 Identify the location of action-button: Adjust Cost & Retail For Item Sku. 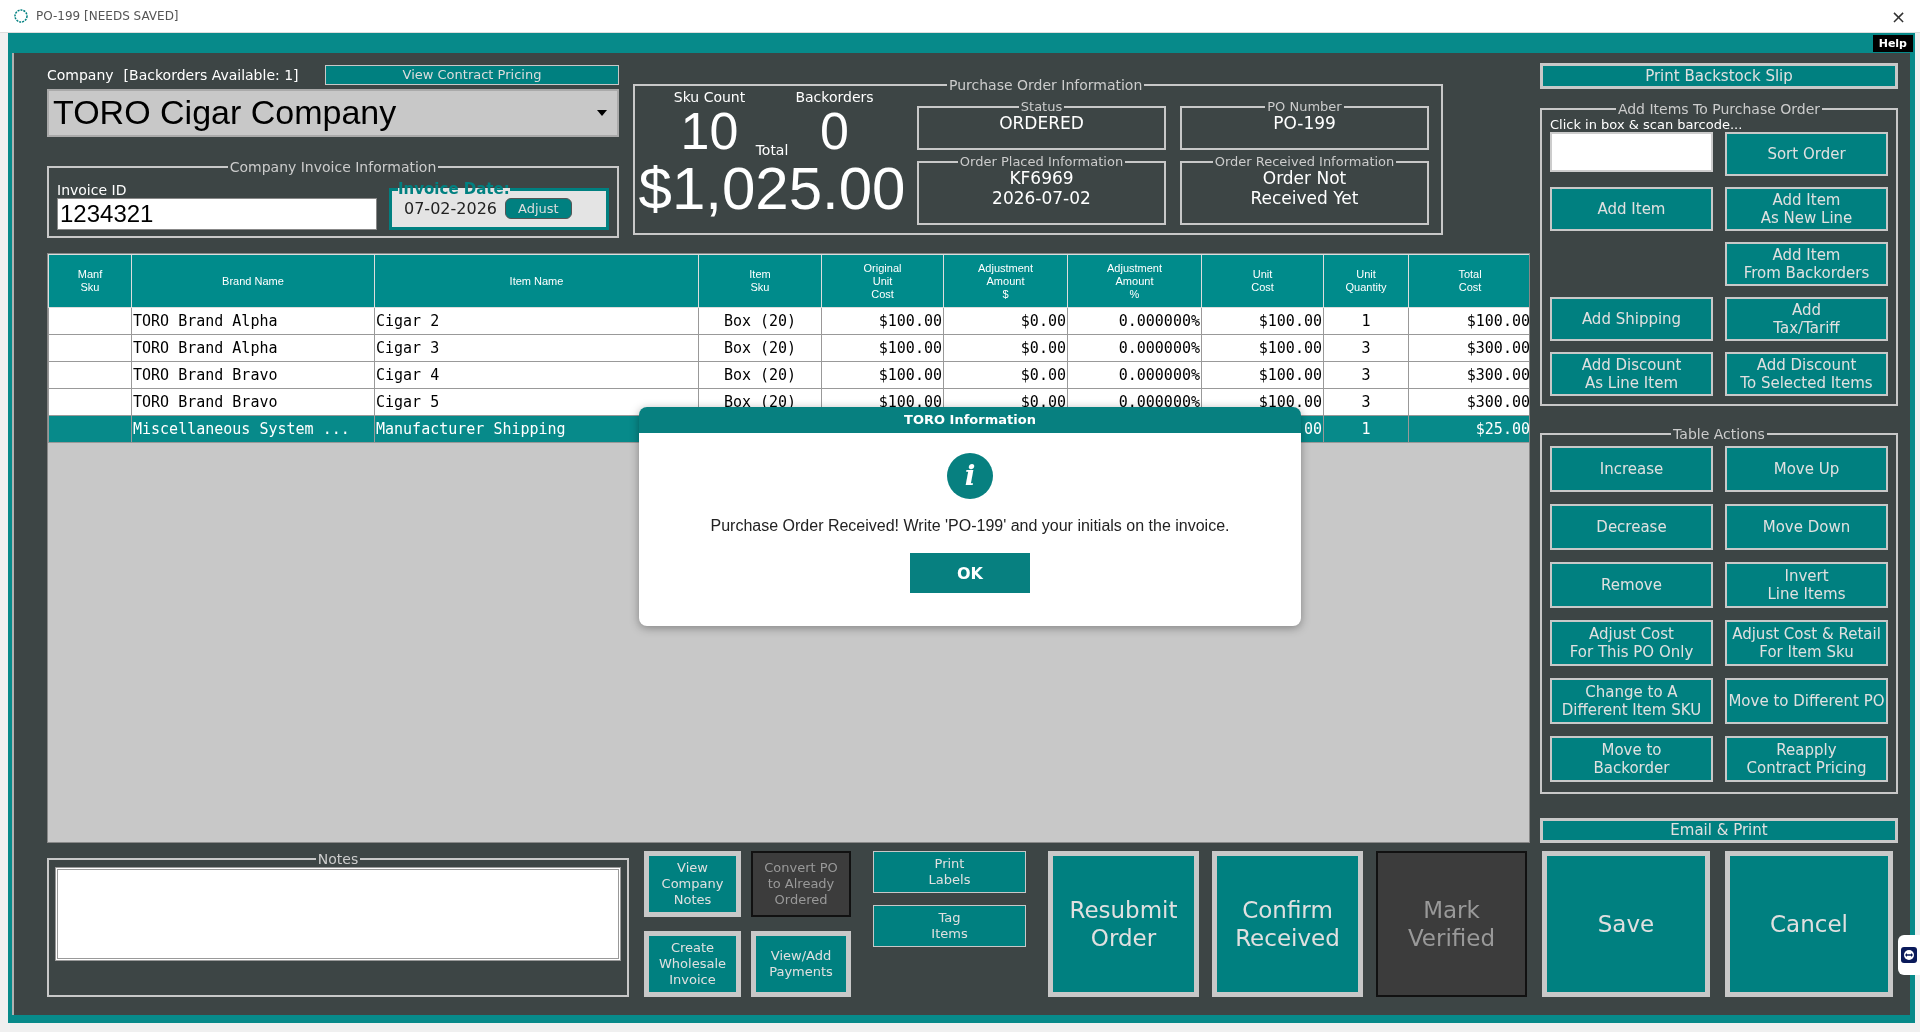
(1806, 642).